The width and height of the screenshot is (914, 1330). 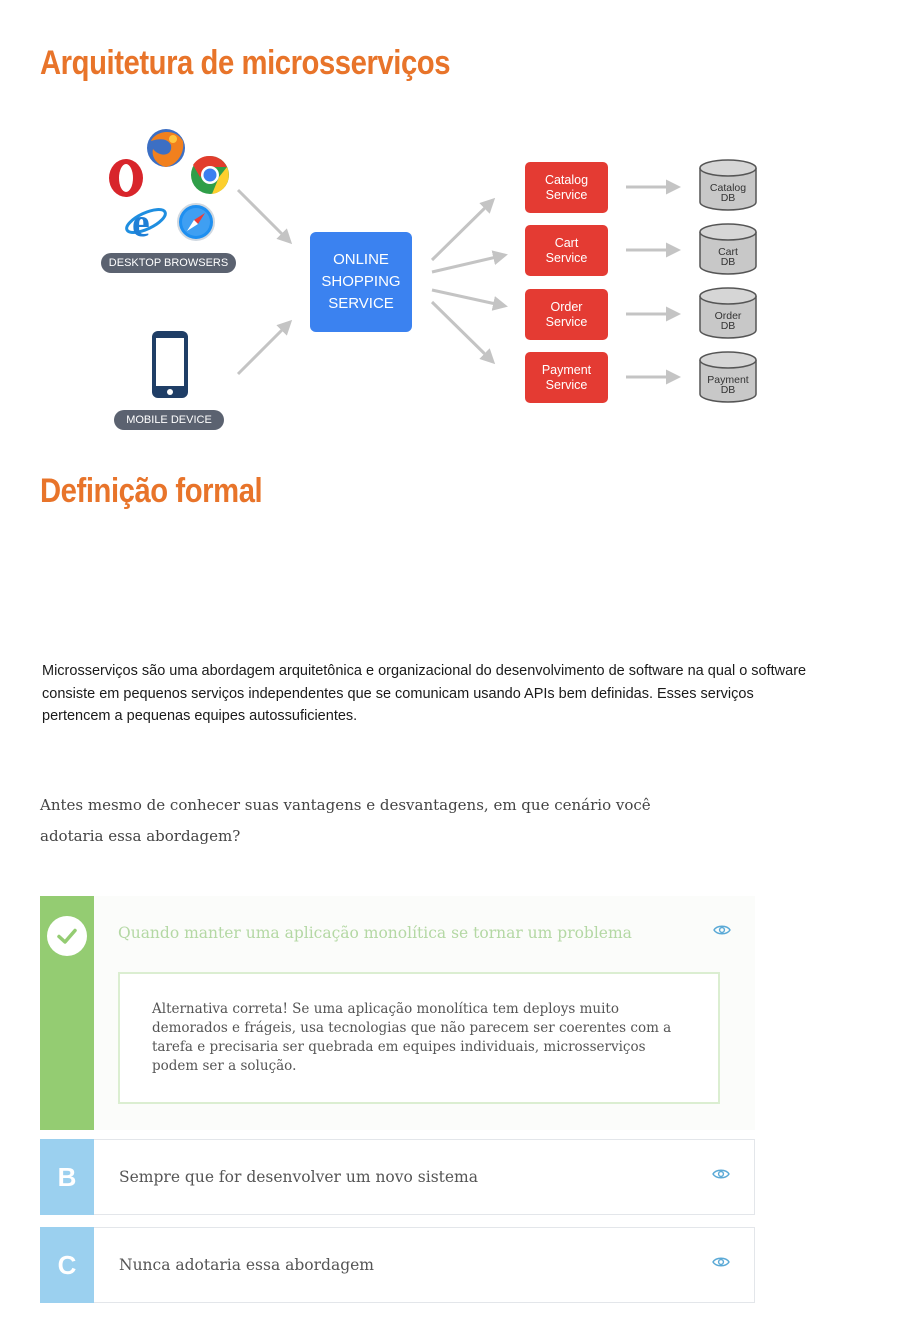 I want to click on catalog-db: Catalog DB, so click(x=728, y=185).